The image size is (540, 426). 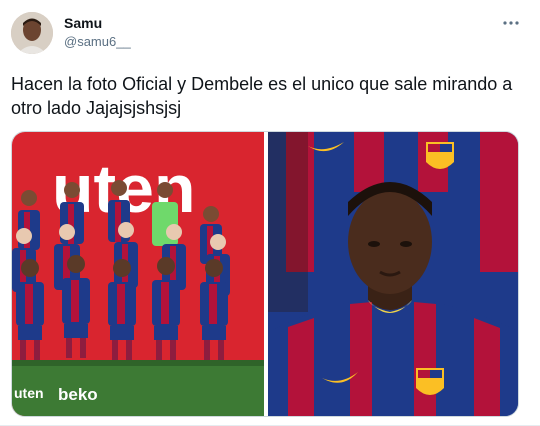 I want to click on avatar-image, so click(x=32, y=33).